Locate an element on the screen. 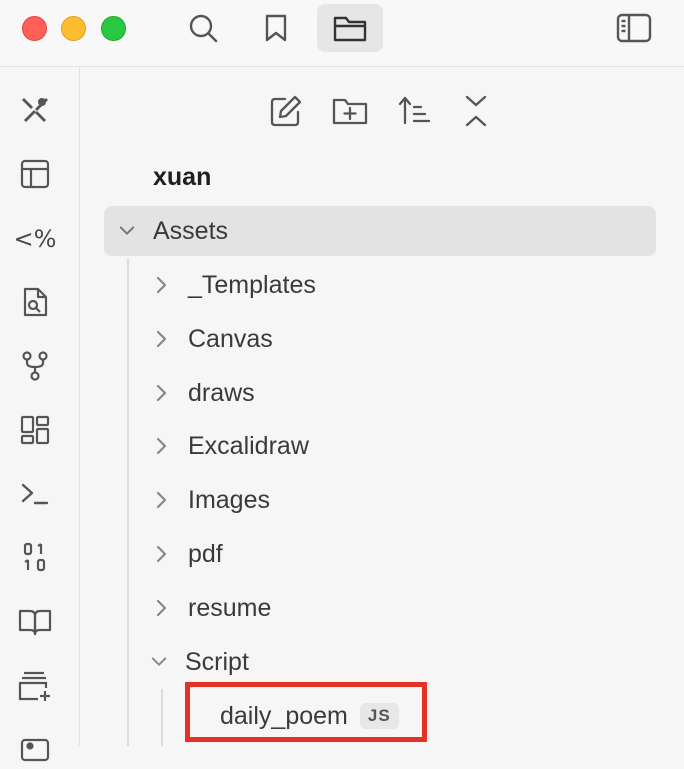 This screenshot has width=684, height=769. search-button is located at coordinates (203, 28).